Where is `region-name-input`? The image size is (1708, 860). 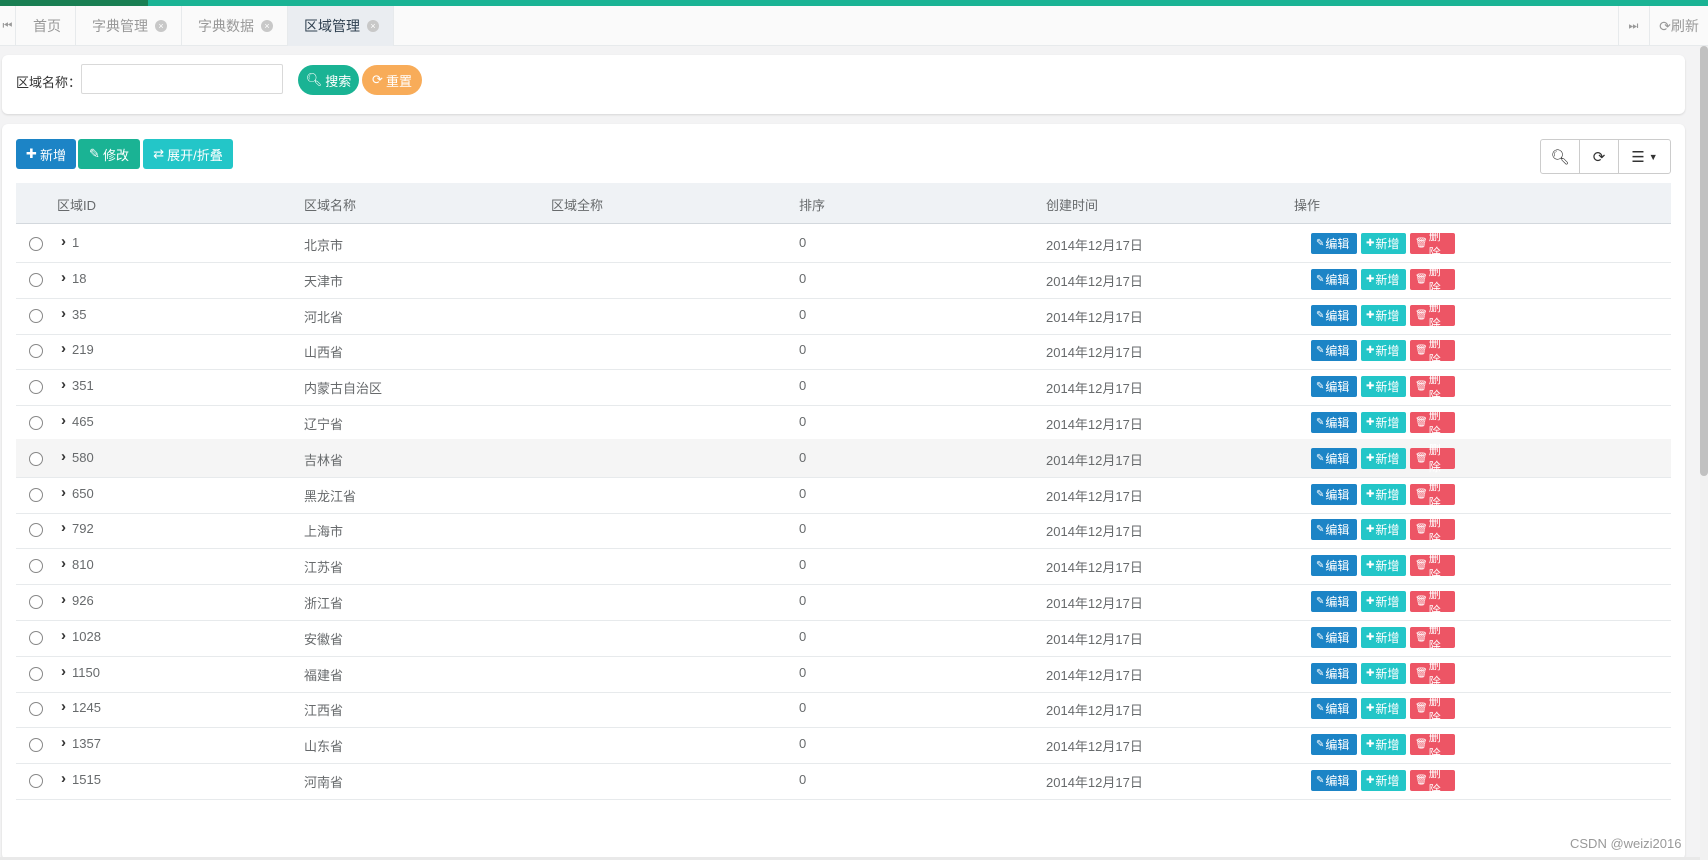
region-name-input is located at coordinates (182, 79).